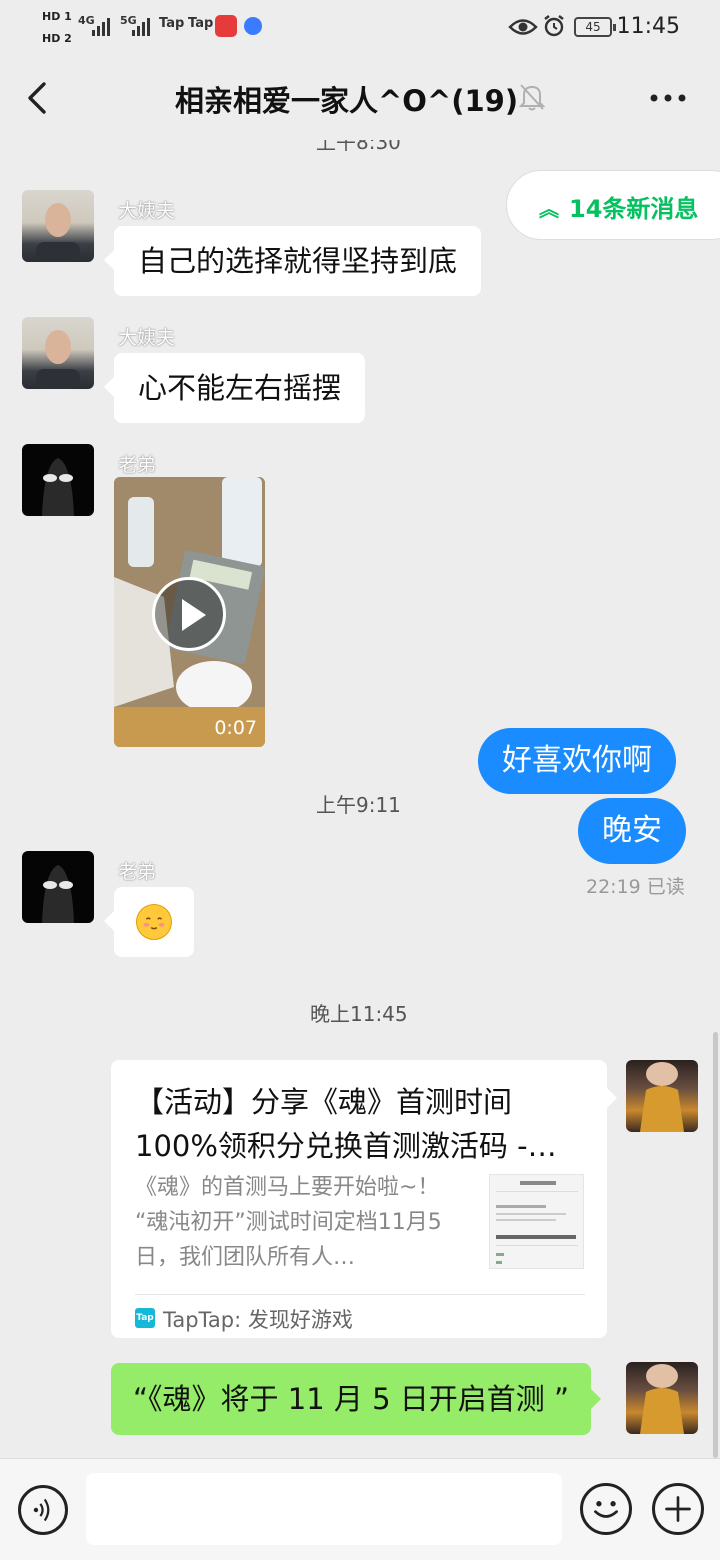 The height and width of the screenshot is (1560, 720). What do you see at coordinates (154, 922) in the screenshot?
I see `blush-emoji-icon` at bounding box center [154, 922].